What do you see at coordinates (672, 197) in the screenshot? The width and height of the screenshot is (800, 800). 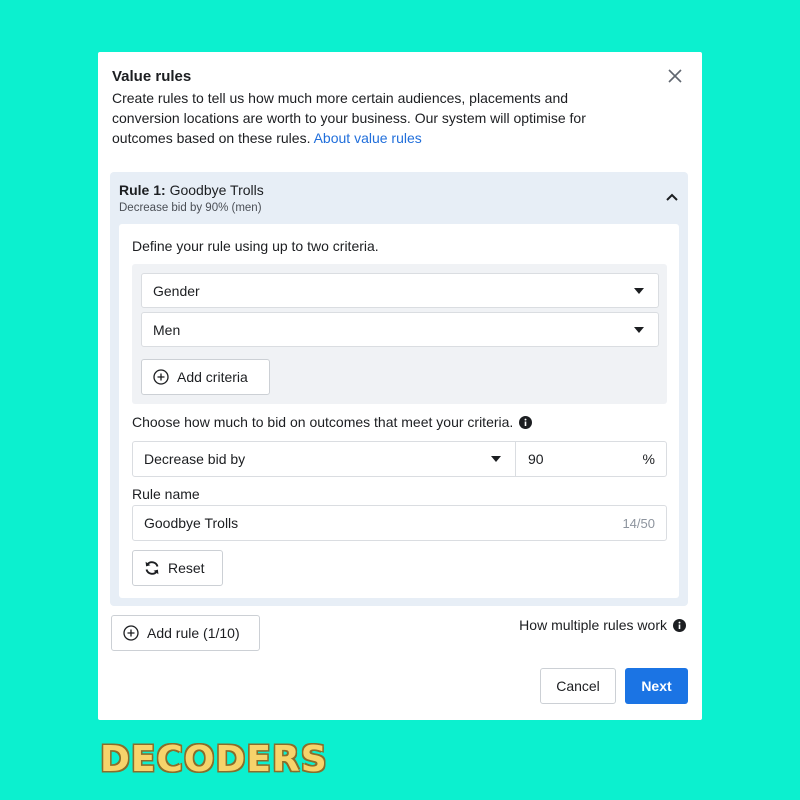 I see `chevron-up-icon` at bounding box center [672, 197].